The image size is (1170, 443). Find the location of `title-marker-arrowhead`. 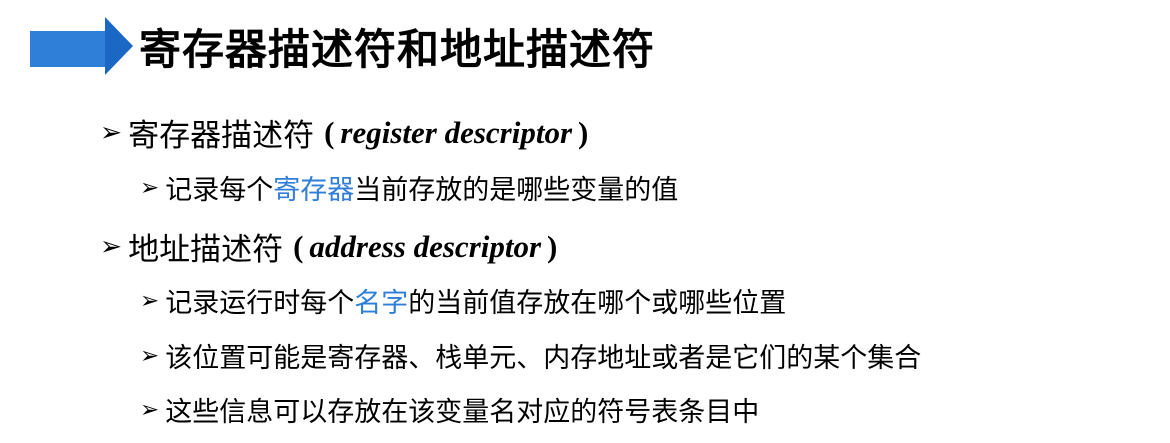

title-marker-arrowhead is located at coordinates (119, 46).